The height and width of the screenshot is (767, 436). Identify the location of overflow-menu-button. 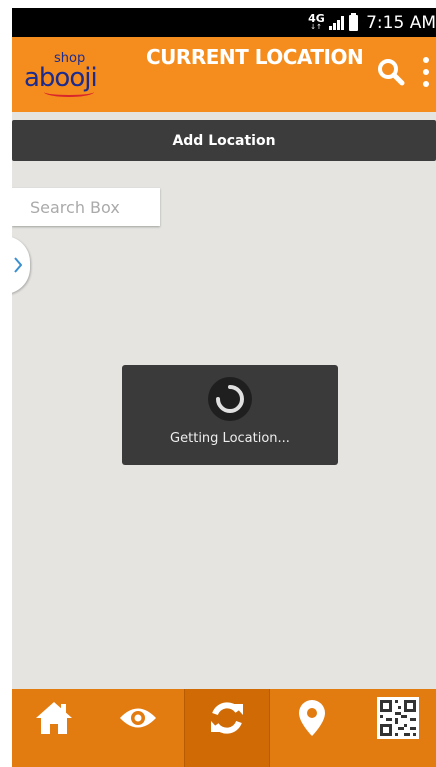
(426, 72).